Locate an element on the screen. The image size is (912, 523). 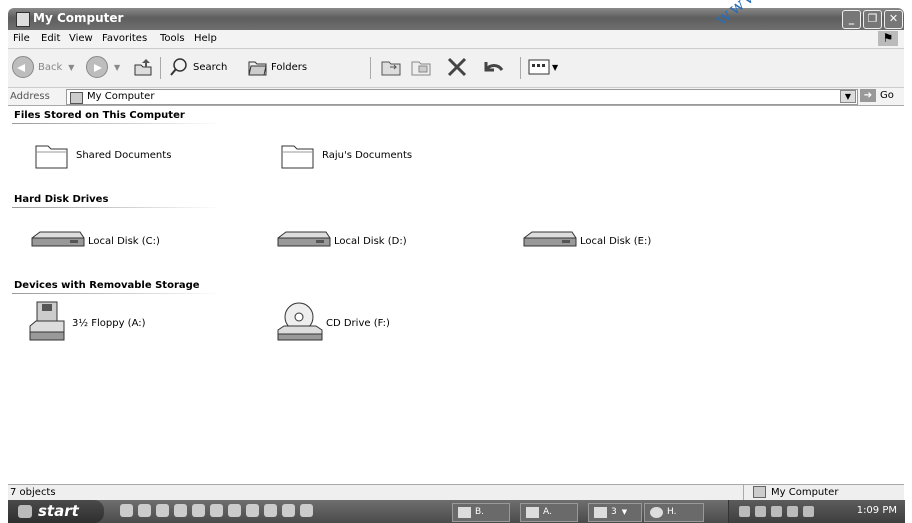
delete-button is located at coordinates (458, 67).